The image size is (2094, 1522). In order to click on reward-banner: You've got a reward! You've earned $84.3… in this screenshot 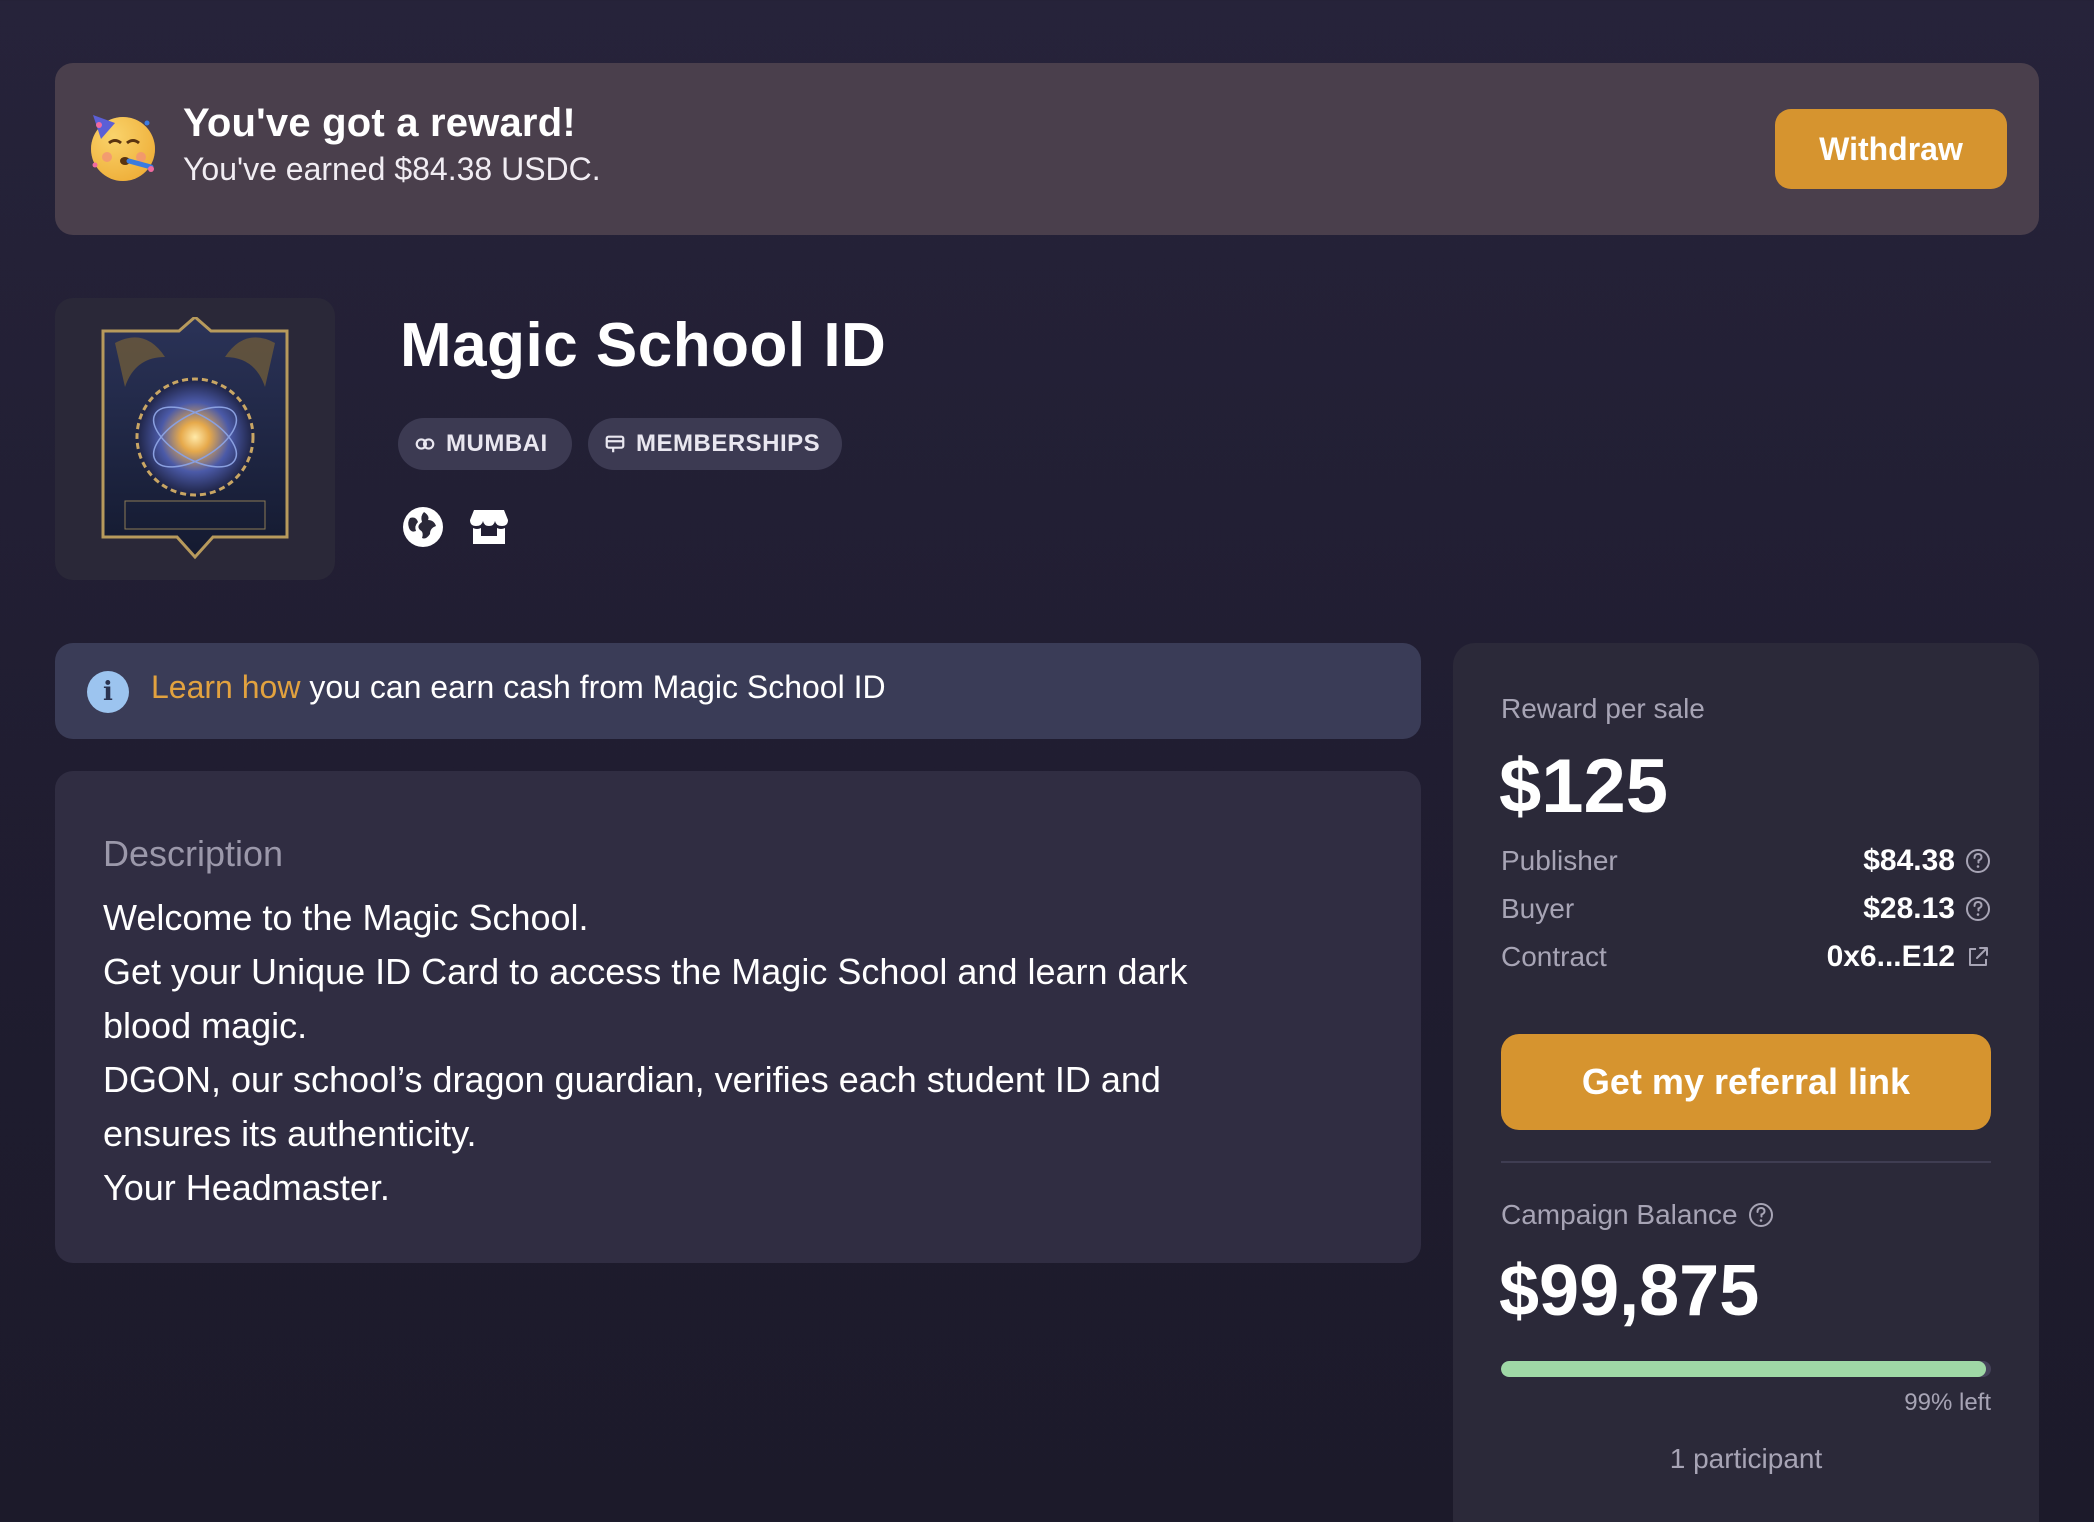, I will do `click(1047, 149)`.